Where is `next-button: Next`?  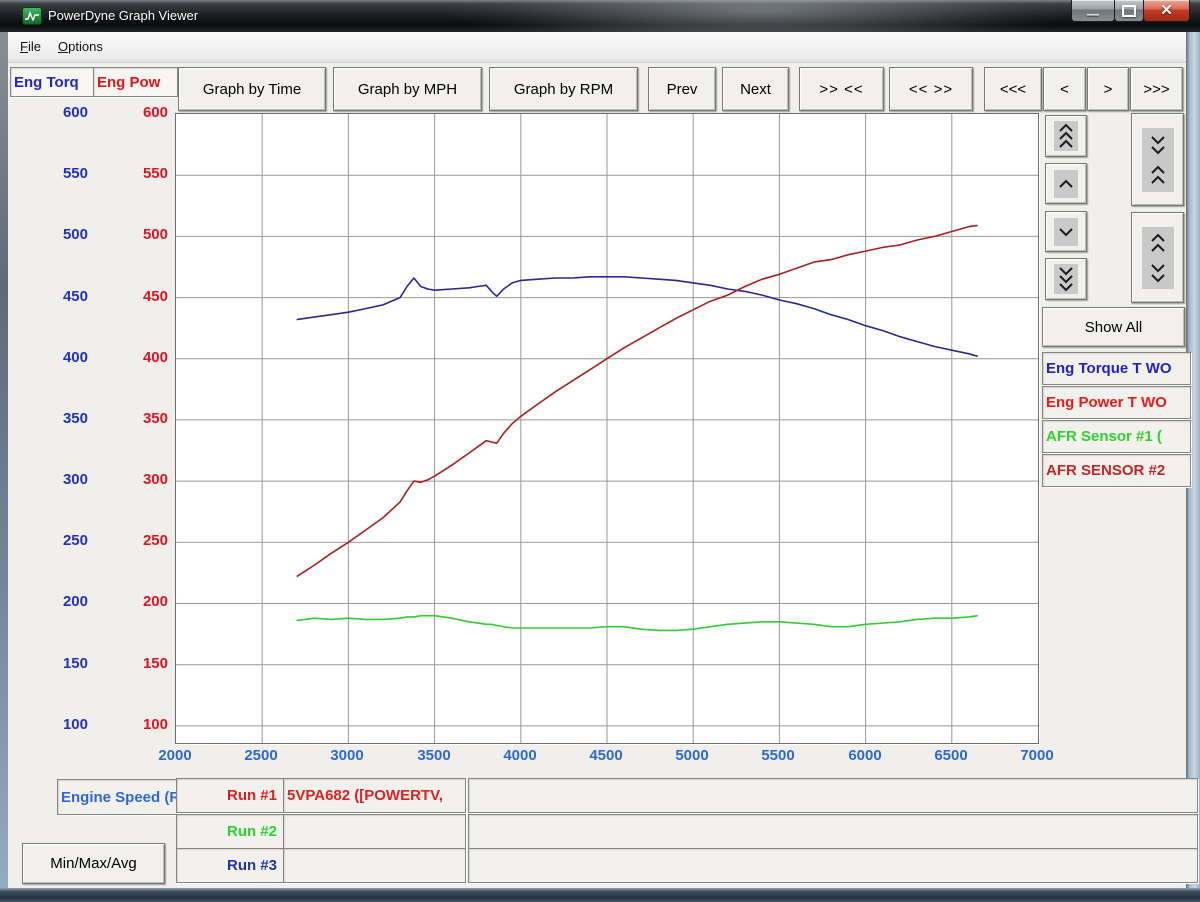
next-button: Next is located at coordinates (755, 89).